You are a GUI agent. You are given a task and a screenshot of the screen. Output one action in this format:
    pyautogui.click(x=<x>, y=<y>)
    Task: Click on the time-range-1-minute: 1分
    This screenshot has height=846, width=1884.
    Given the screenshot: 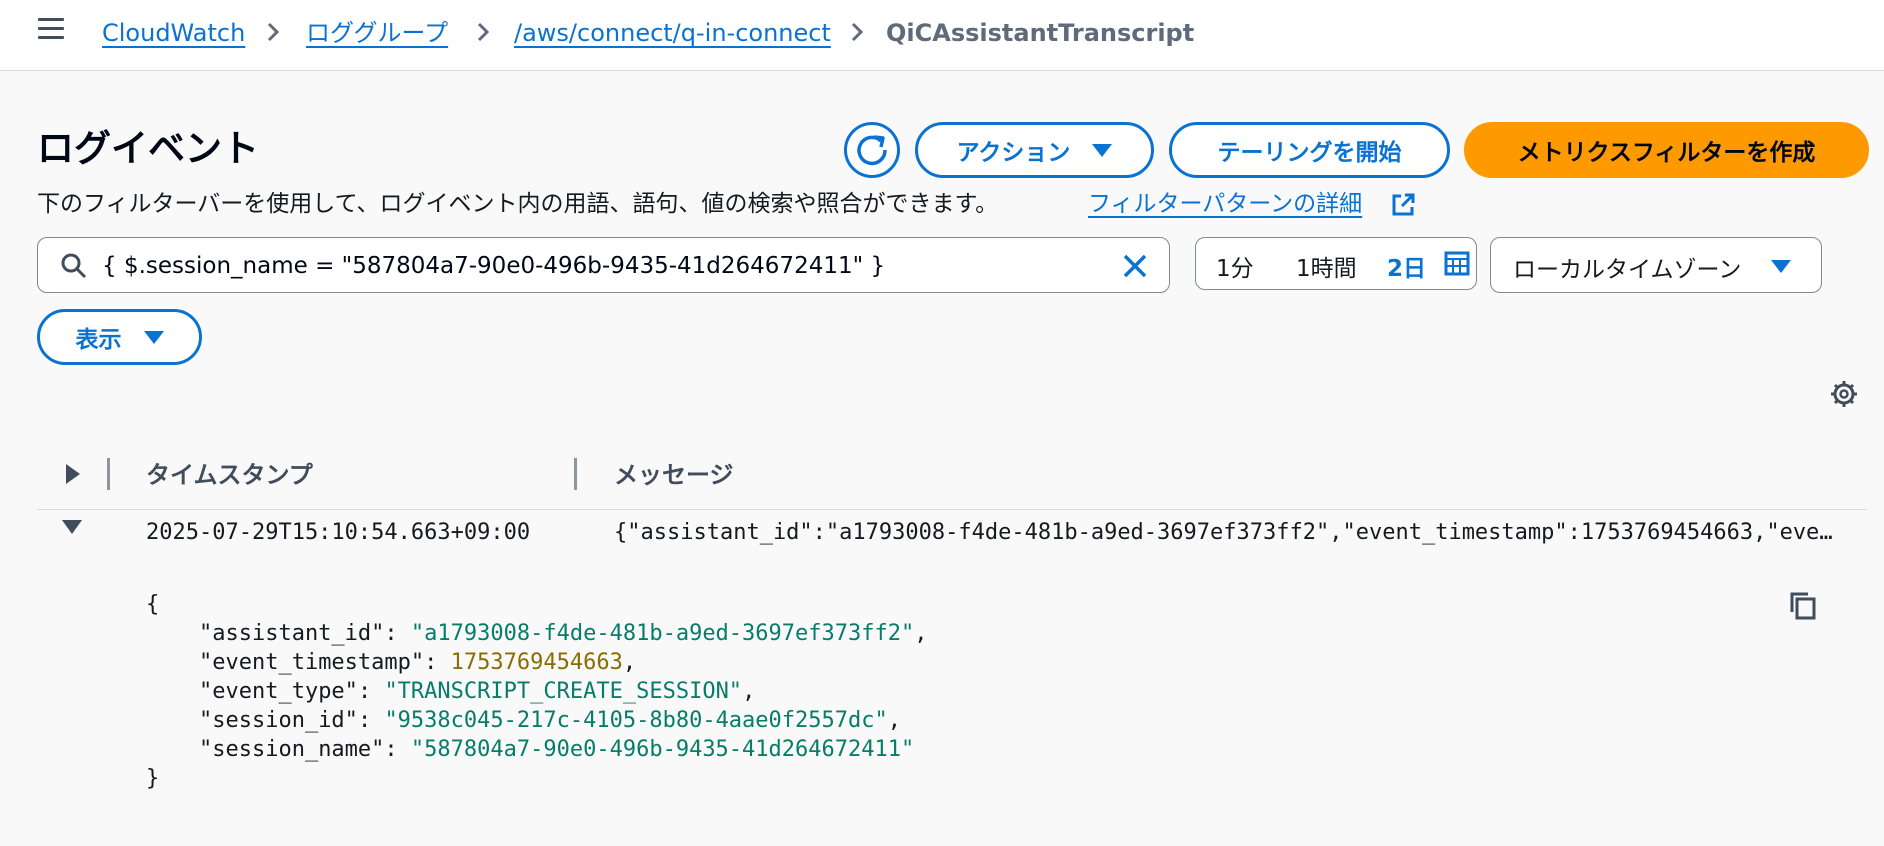 What is the action you would take?
    pyautogui.click(x=1235, y=266)
    